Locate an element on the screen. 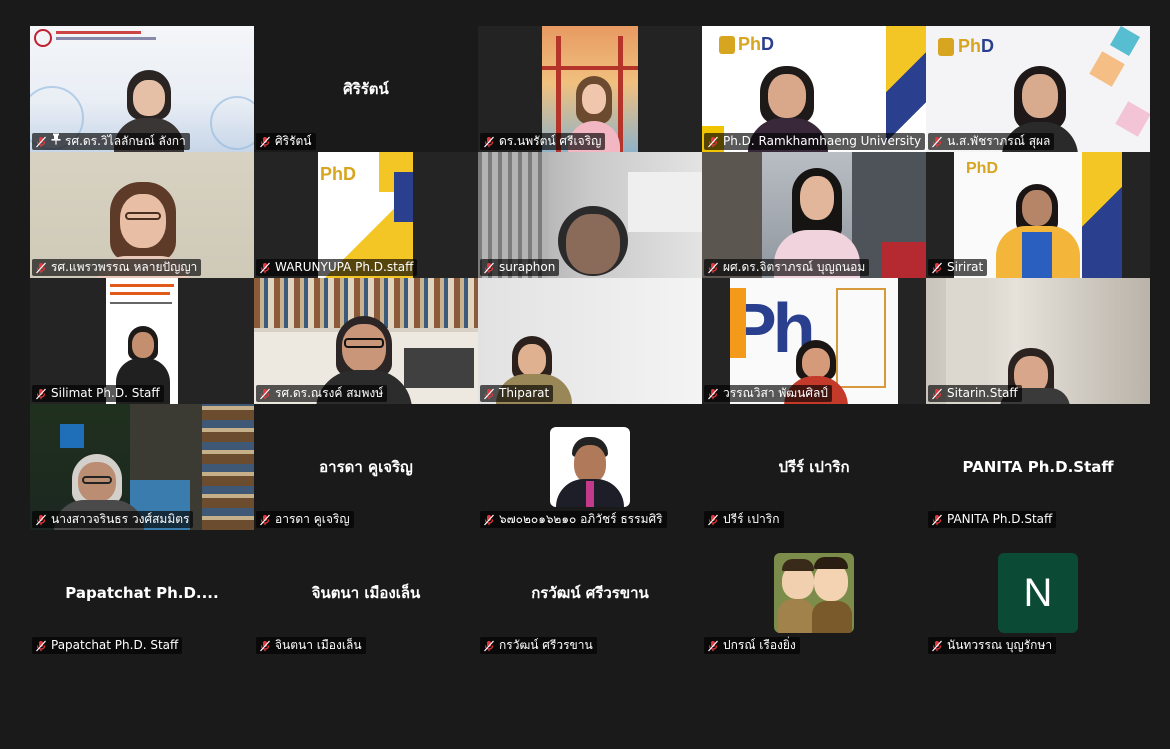 Image resolution: width=1170 pixels, height=749 pixels. participant-name-label: suraphon is located at coordinates (520, 267).